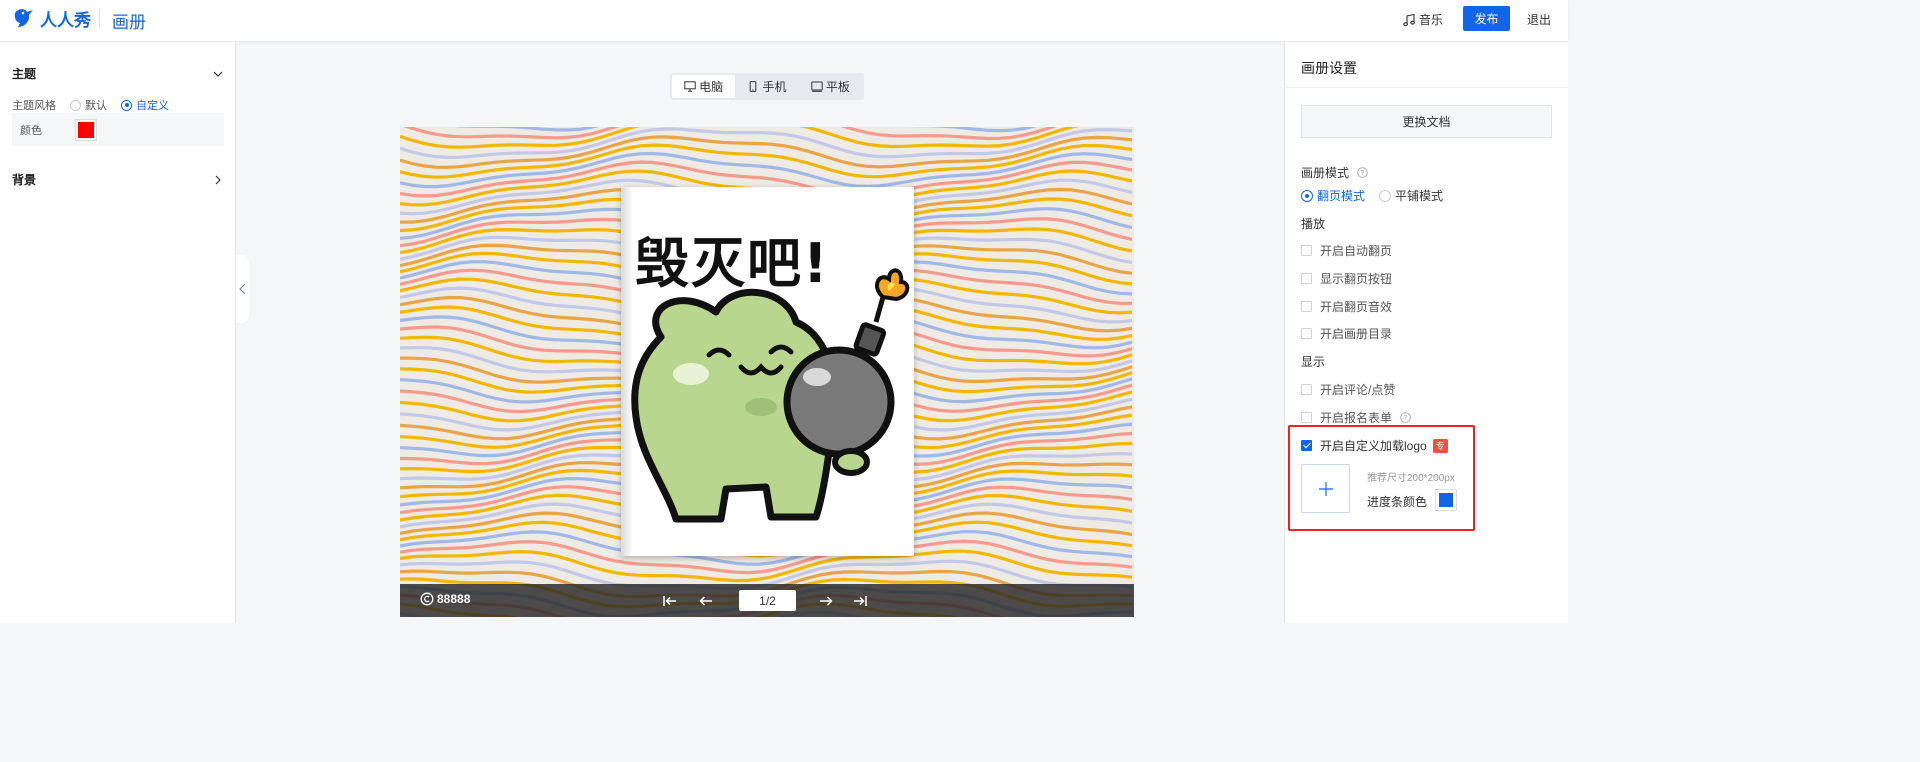 Image resolution: width=1920 pixels, height=762 pixels. Describe the element at coordinates (31, 130) in the screenshot. I see `color-label: 颜色` at that location.